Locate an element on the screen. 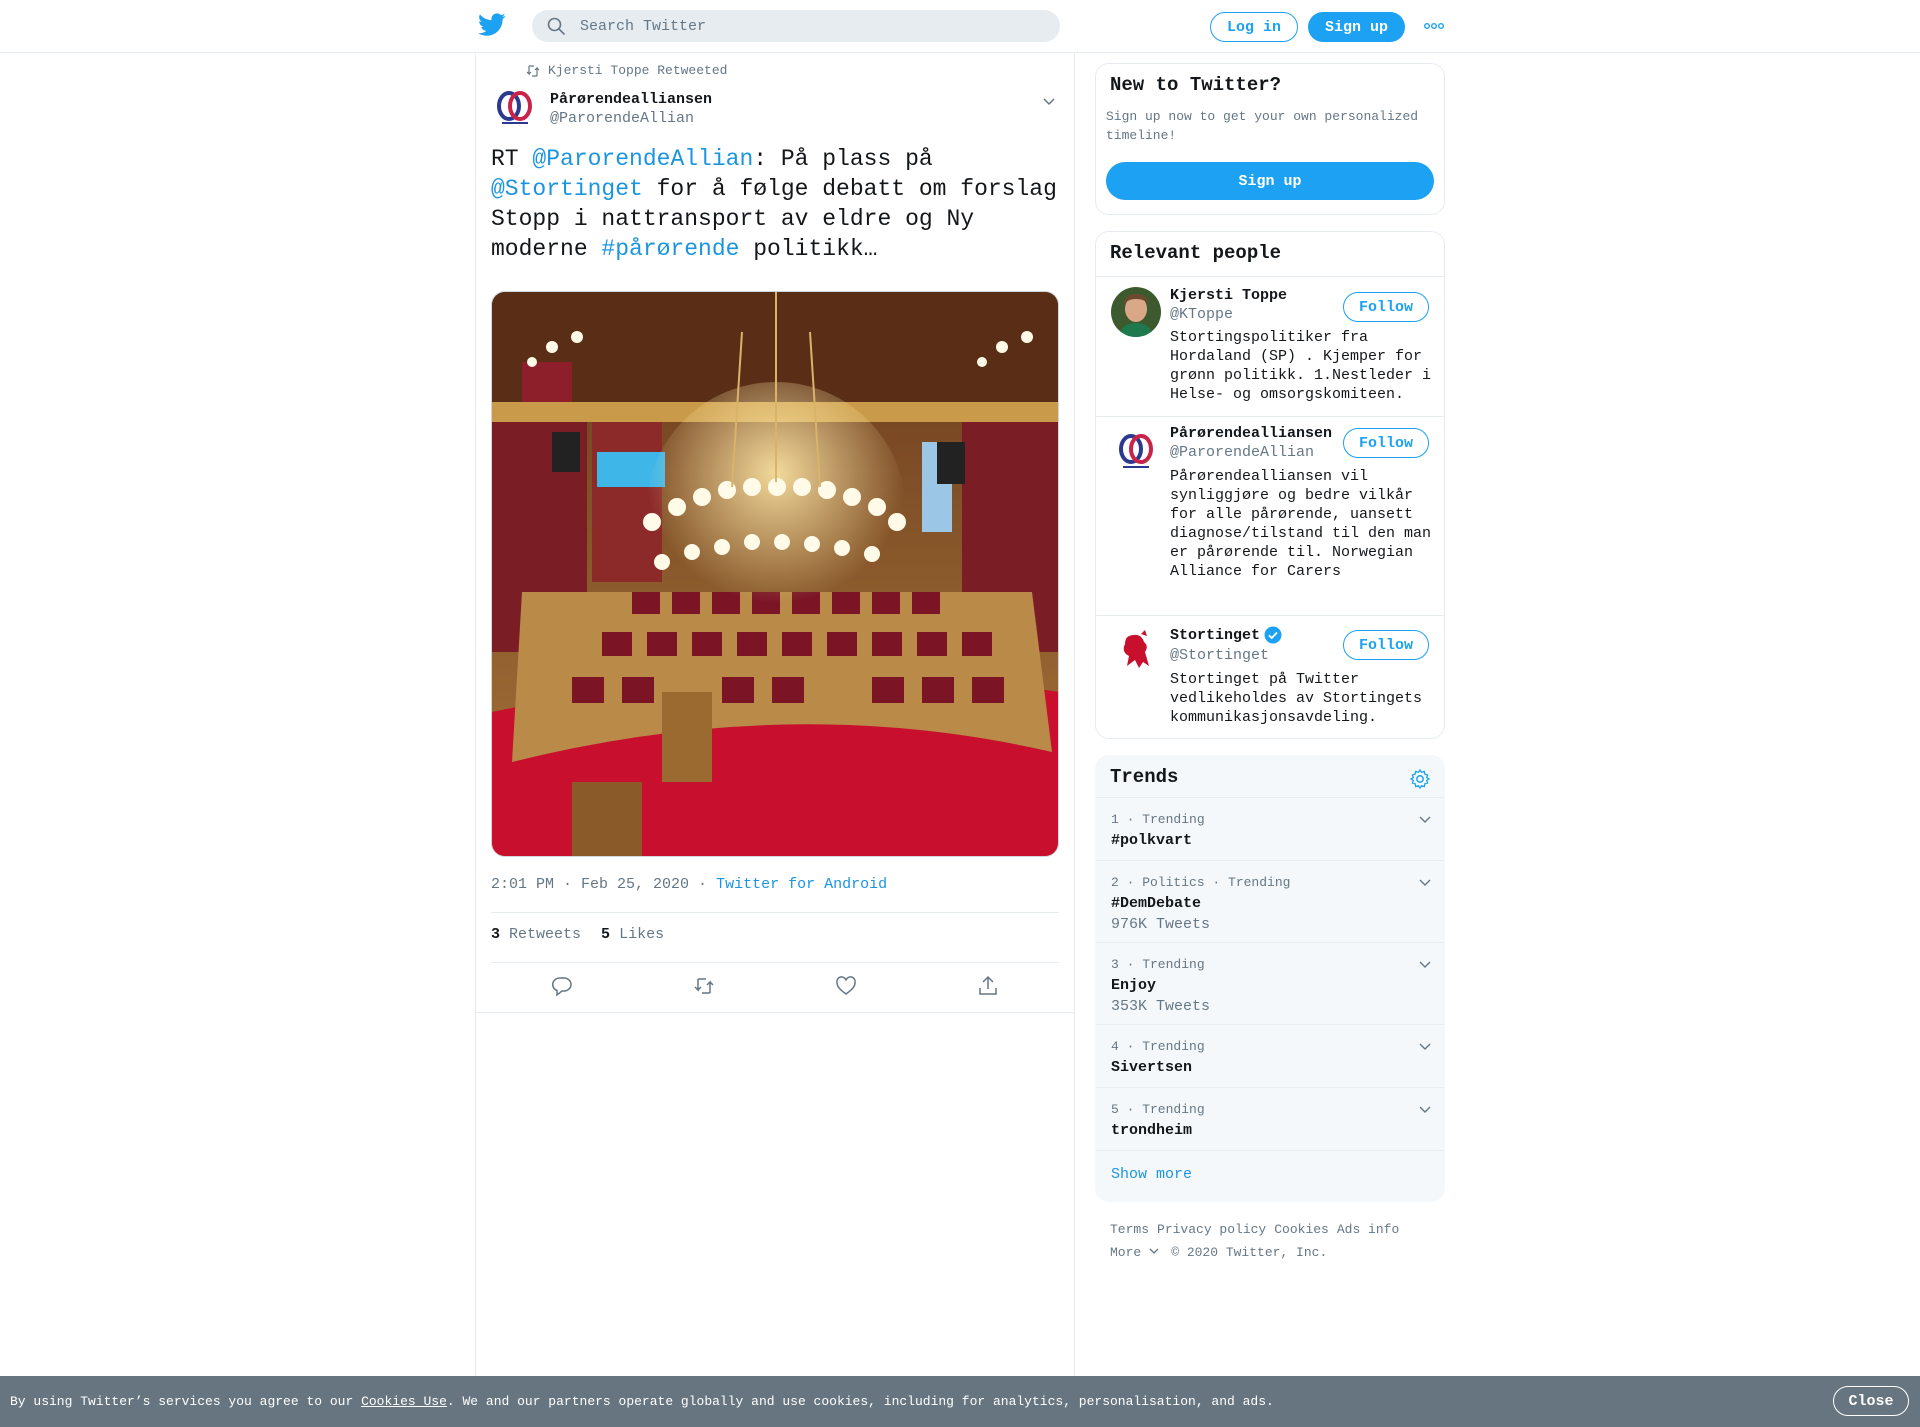 Image resolution: width=1920 pixels, height=1427 pixels. tweet-actions is located at coordinates (775, 995).